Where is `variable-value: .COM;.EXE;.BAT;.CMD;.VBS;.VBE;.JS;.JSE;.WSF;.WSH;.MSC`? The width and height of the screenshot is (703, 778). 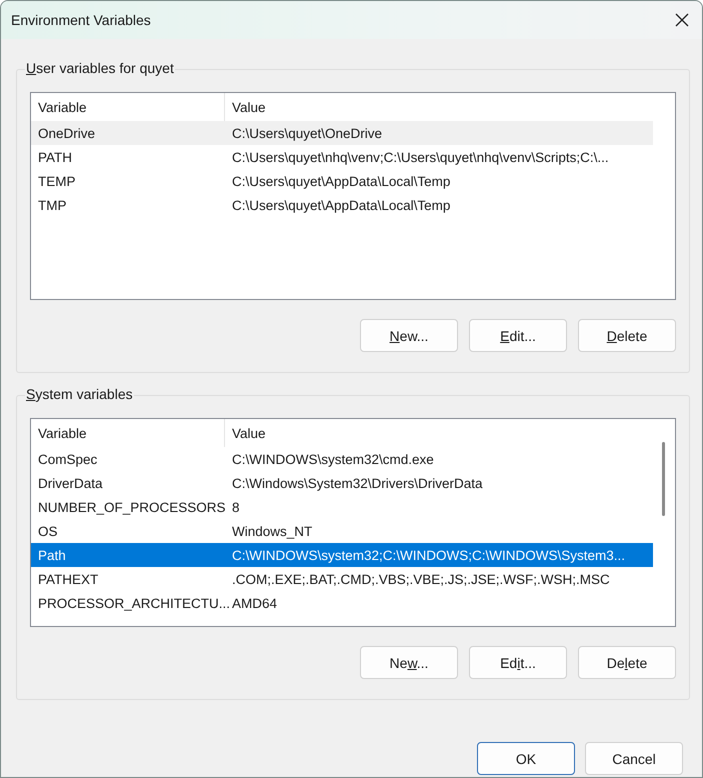 variable-value: .COM;.EXE;.BAT;.CMD;.VBS;.VBE;.JS;.JSE;.WSF;.WSH;.MSC is located at coordinates (420, 579).